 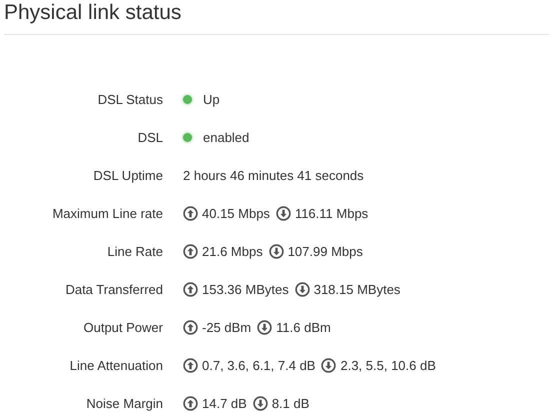 What do you see at coordinates (113, 289) in the screenshot?
I see `row-label: Data Transferred` at bounding box center [113, 289].